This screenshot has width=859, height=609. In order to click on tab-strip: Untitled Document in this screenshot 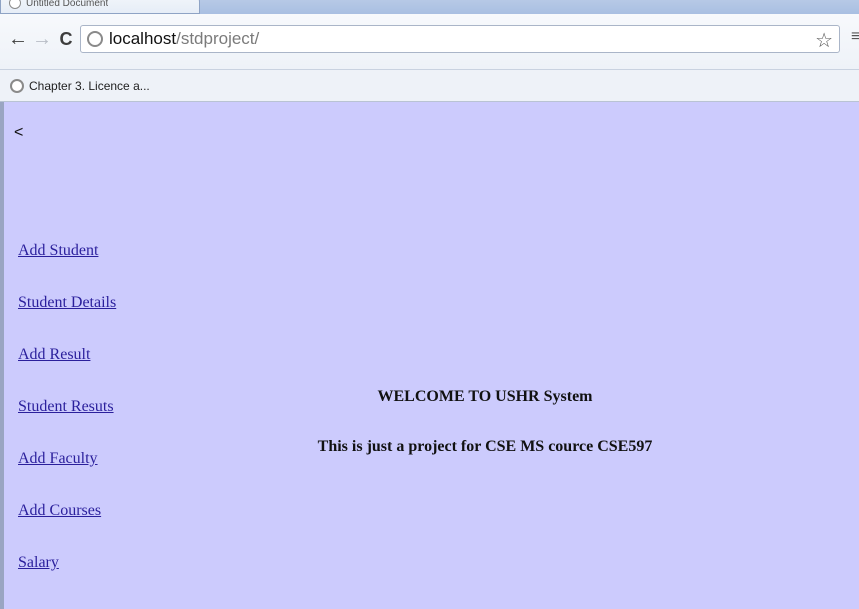, I will do `click(429, 7)`.